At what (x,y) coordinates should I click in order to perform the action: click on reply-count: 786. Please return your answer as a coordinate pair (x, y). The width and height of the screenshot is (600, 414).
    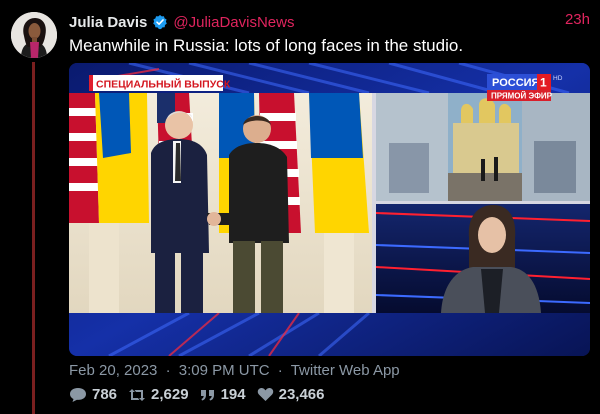
    Looking at the image, I should click on (105, 394).